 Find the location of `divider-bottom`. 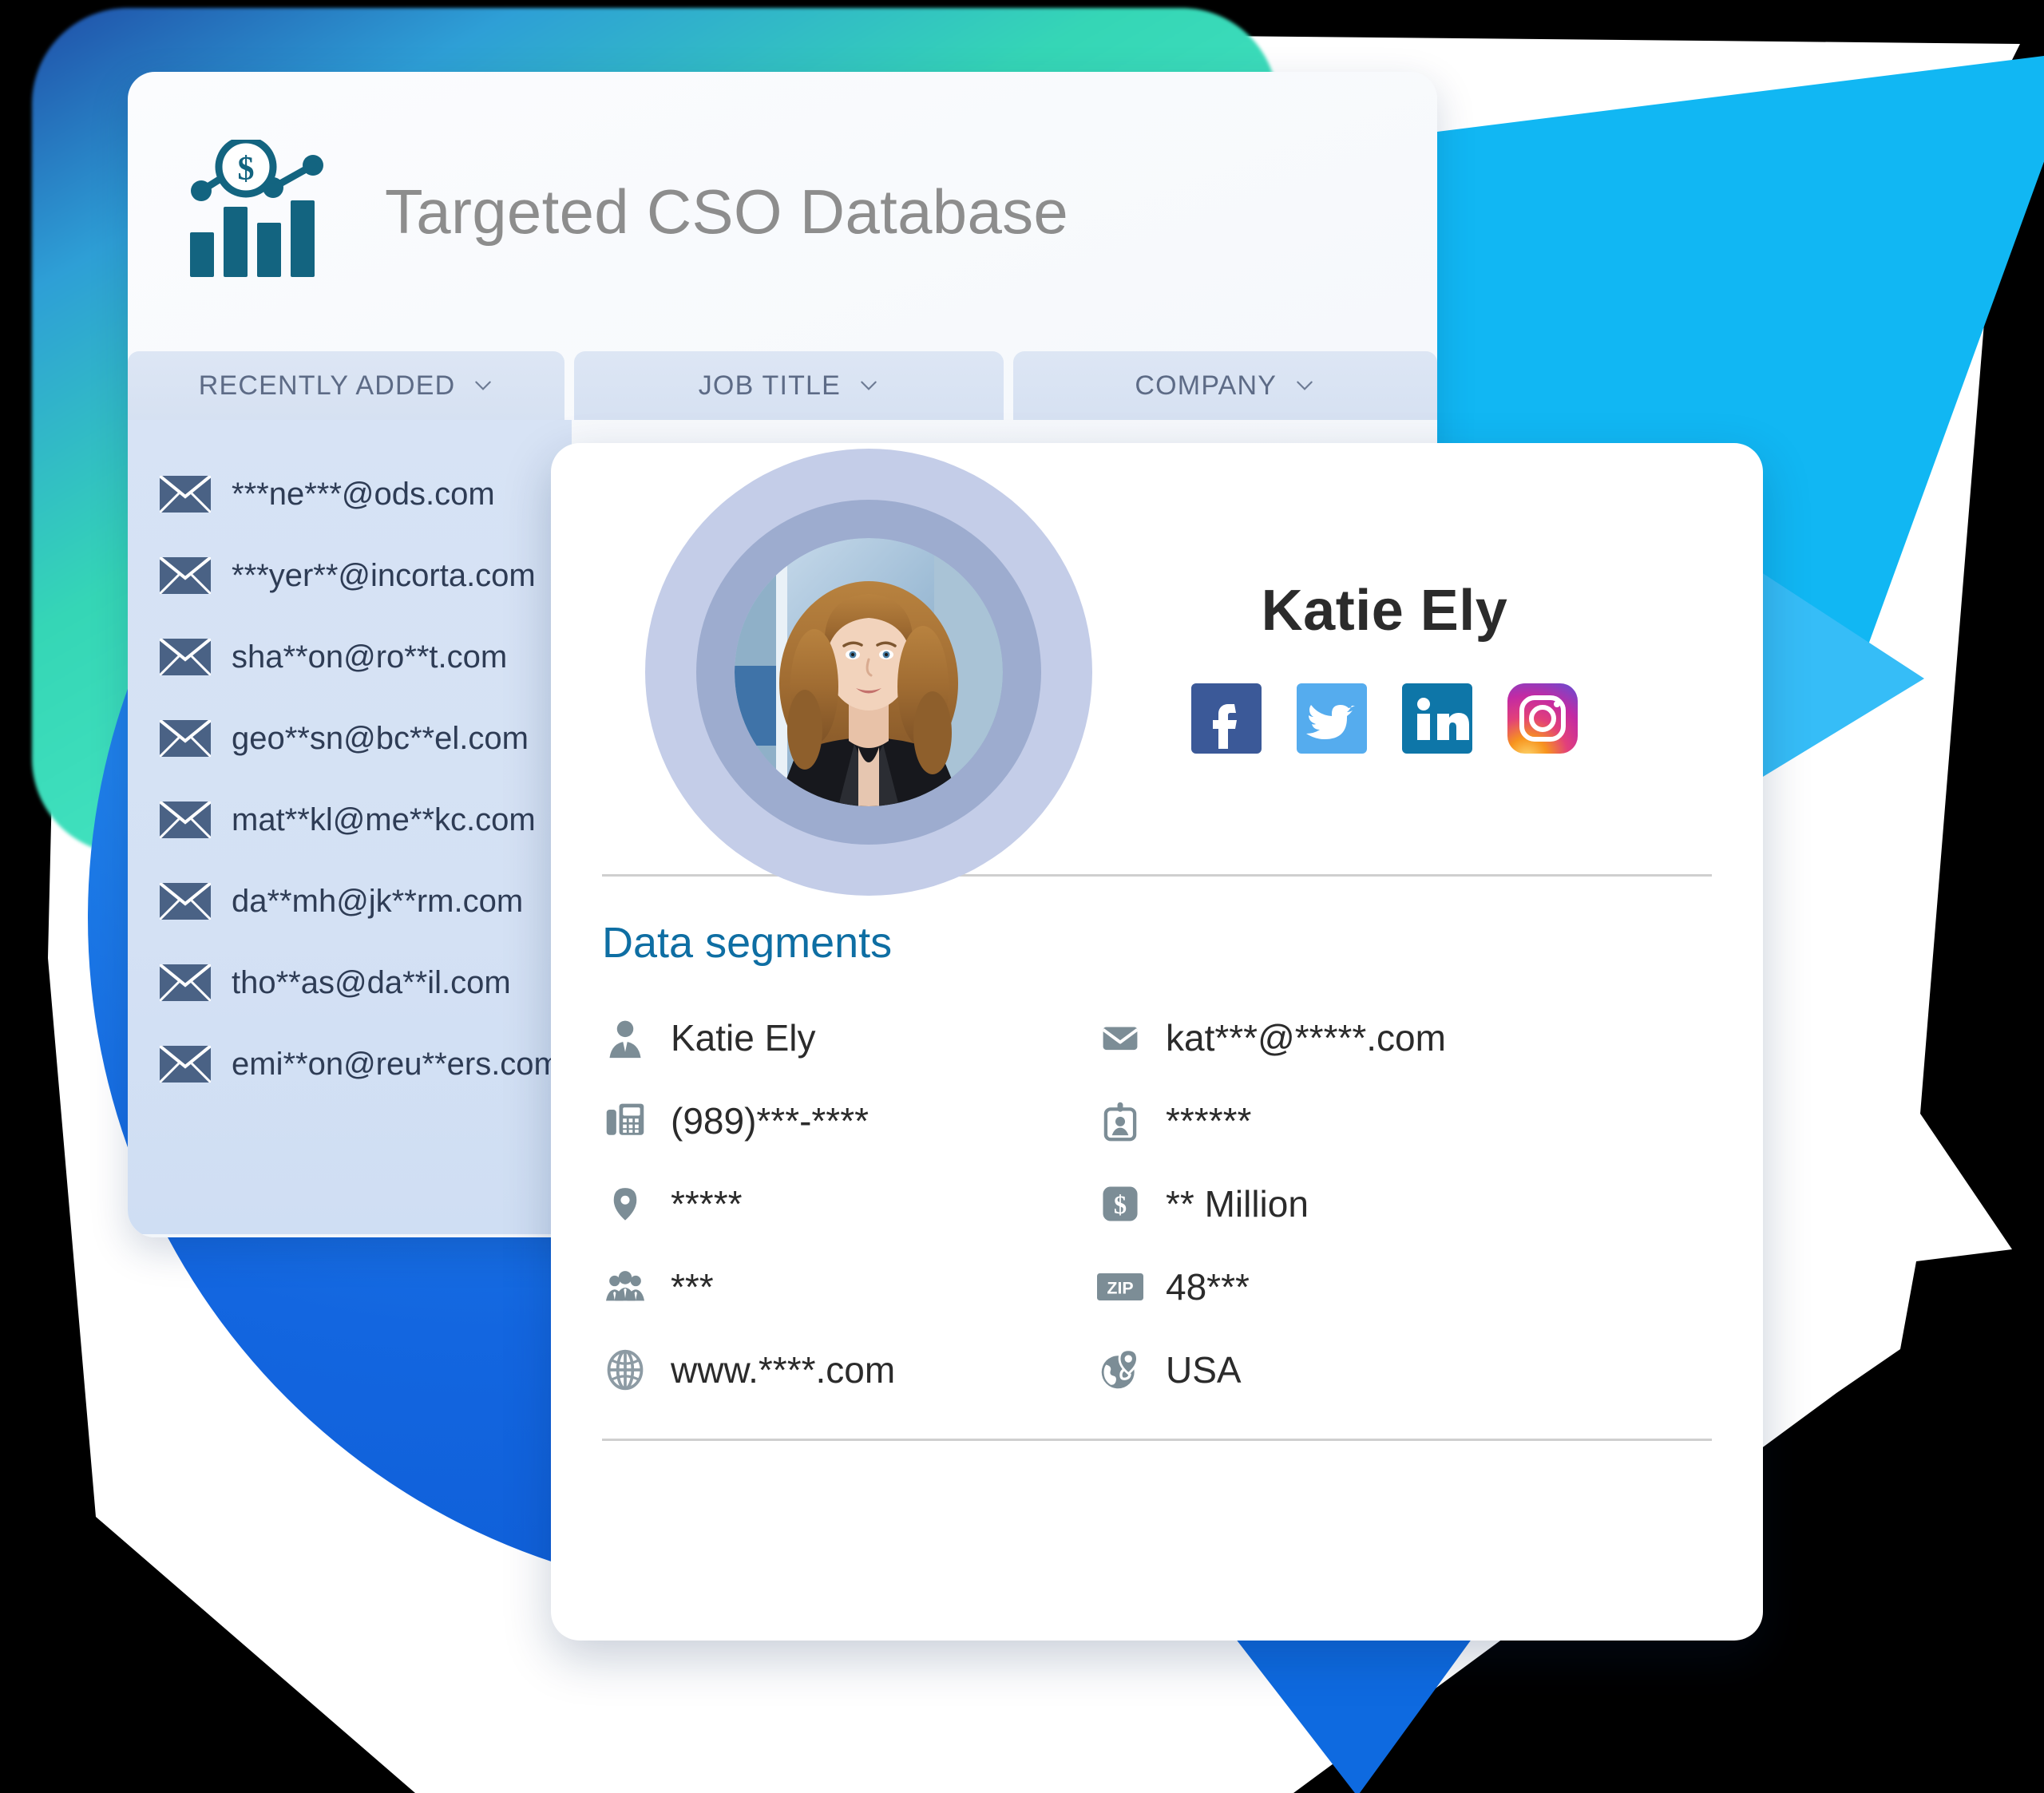

divider-bottom is located at coordinates (1157, 1440).